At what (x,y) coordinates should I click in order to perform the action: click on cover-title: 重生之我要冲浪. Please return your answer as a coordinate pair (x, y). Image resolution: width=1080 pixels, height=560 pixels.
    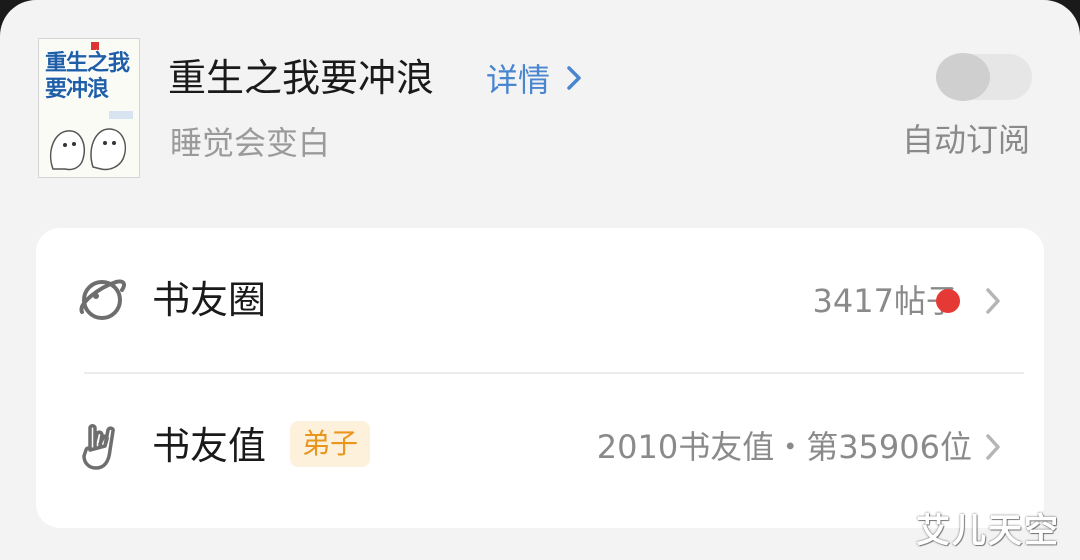
    Looking at the image, I should click on (87, 76).